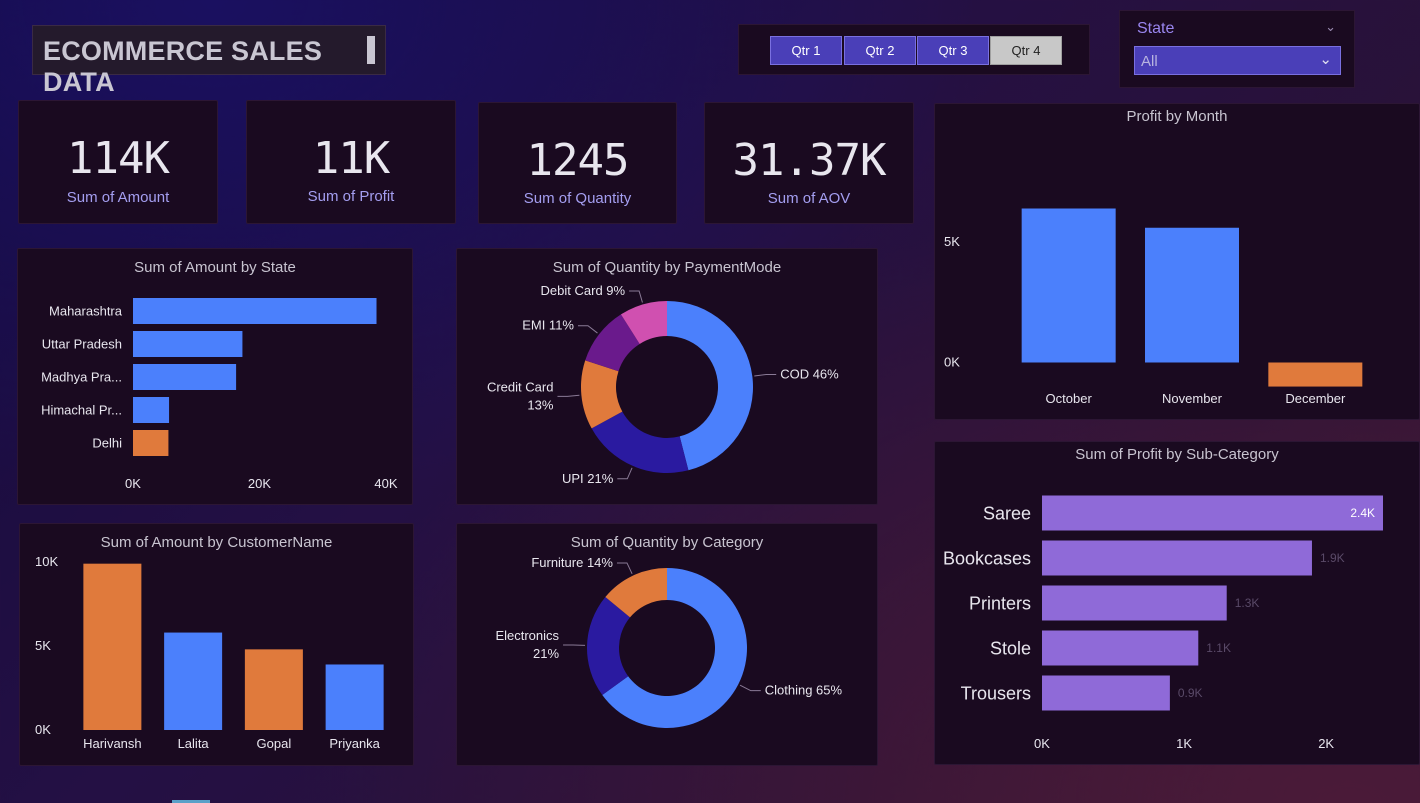  What do you see at coordinates (880, 50) in the screenshot?
I see `quarter-button-2: Qtr 2` at bounding box center [880, 50].